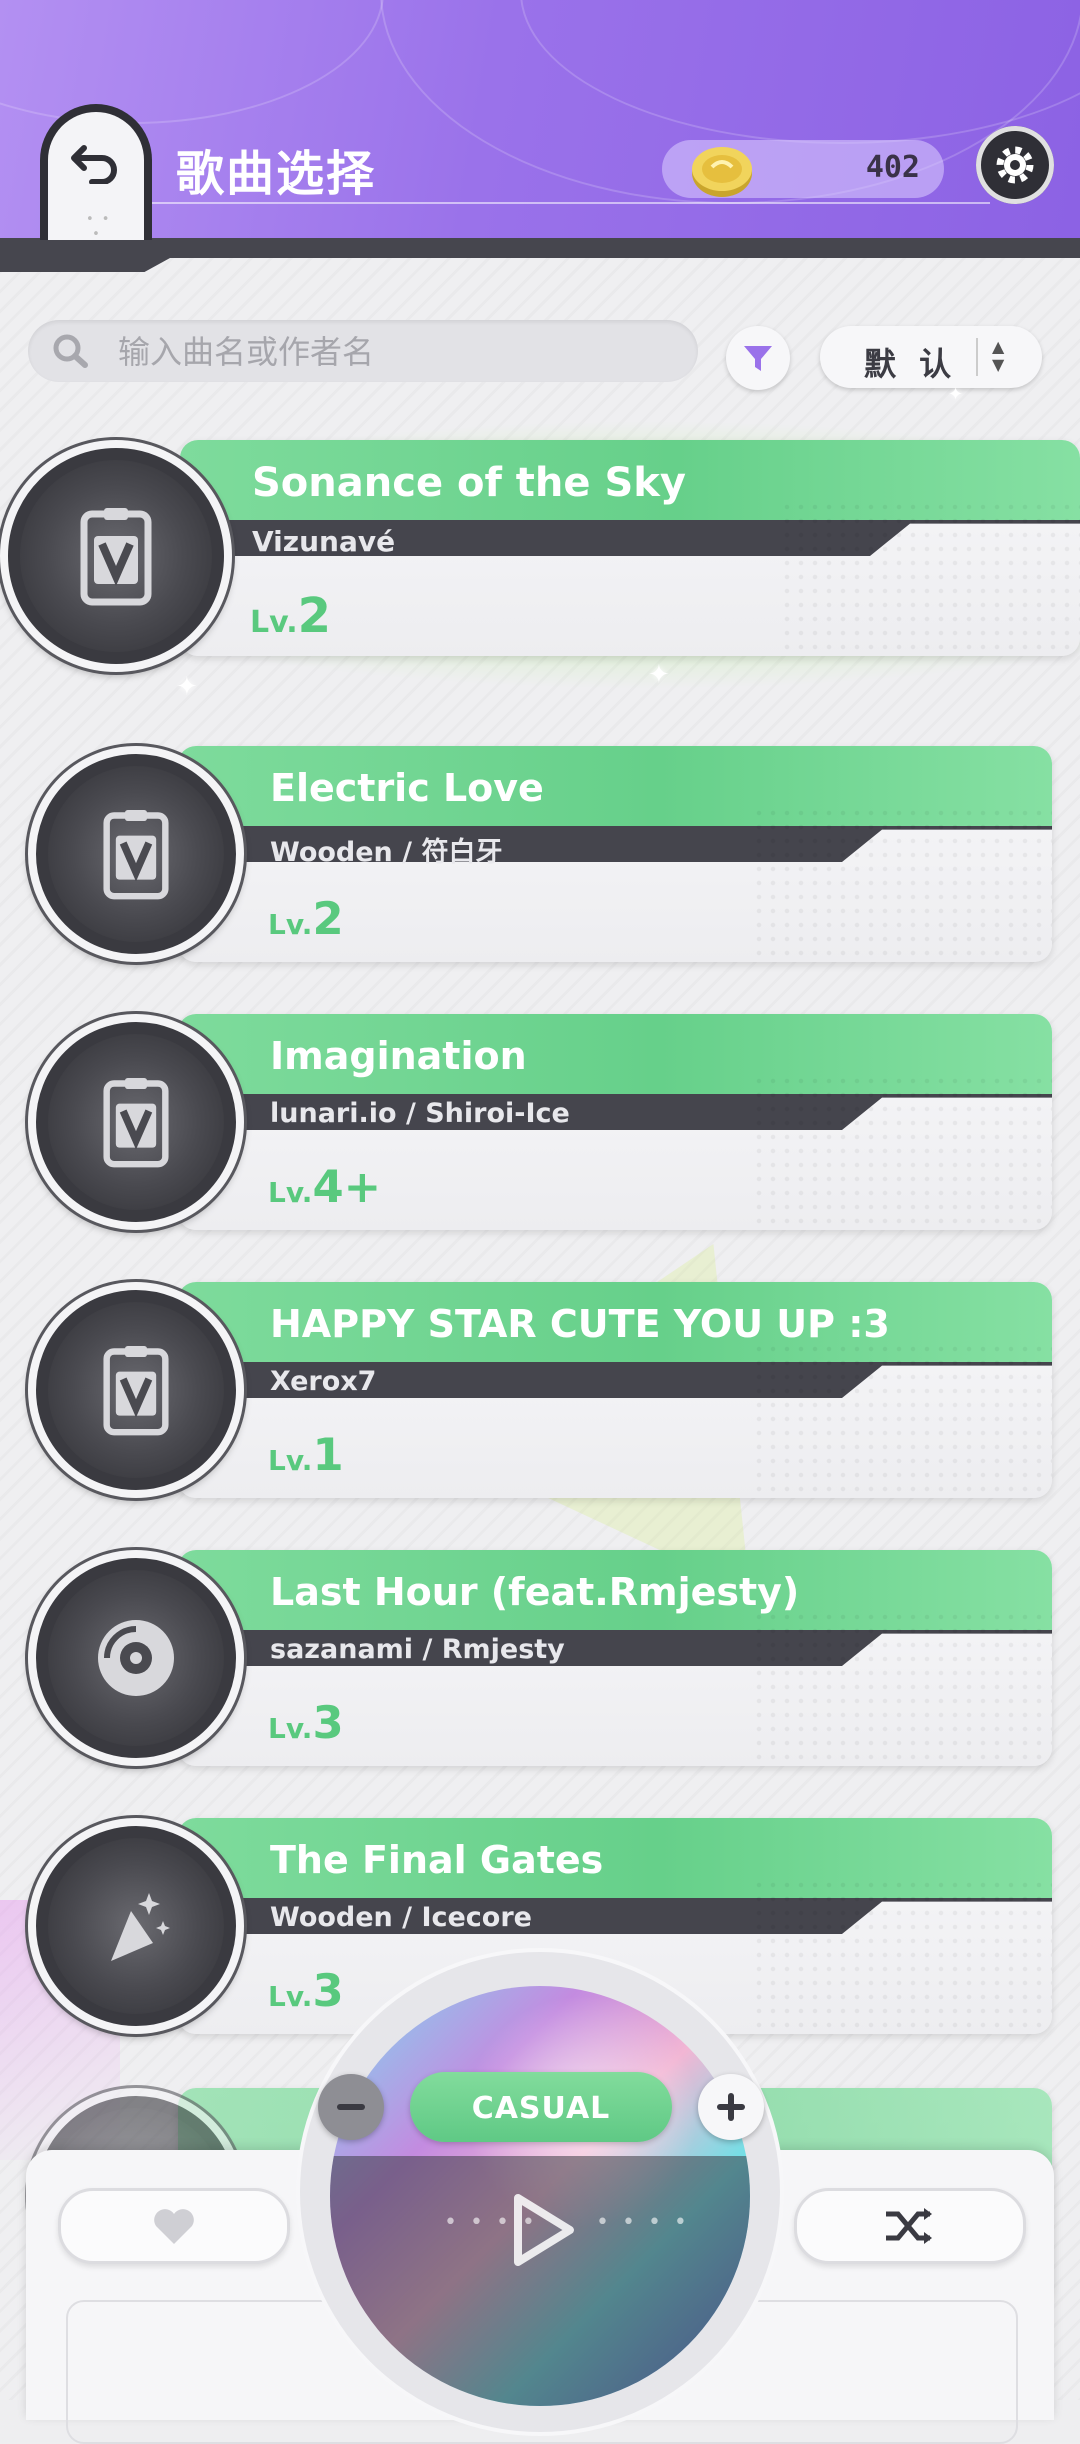 The height and width of the screenshot is (2444, 1080). Describe the element at coordinates (437, 1860) in the screenshot. I see `song-title: The Final Gates` at that location.